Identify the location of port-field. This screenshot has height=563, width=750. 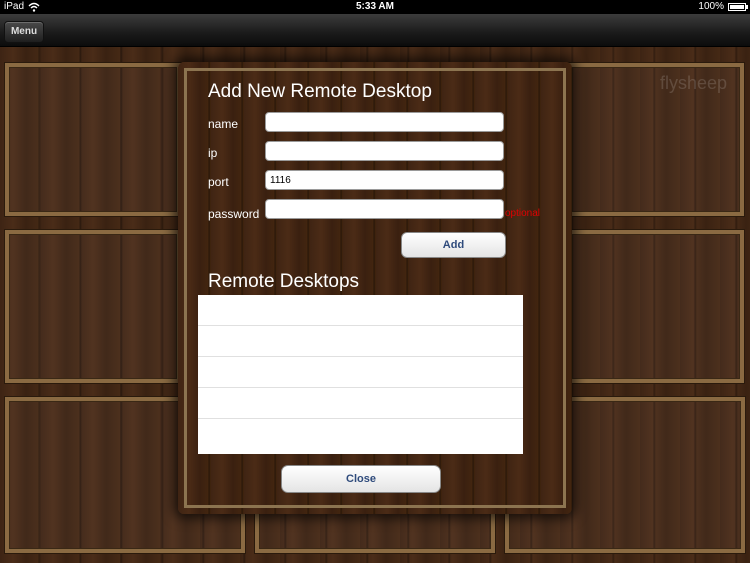
(384, 180).